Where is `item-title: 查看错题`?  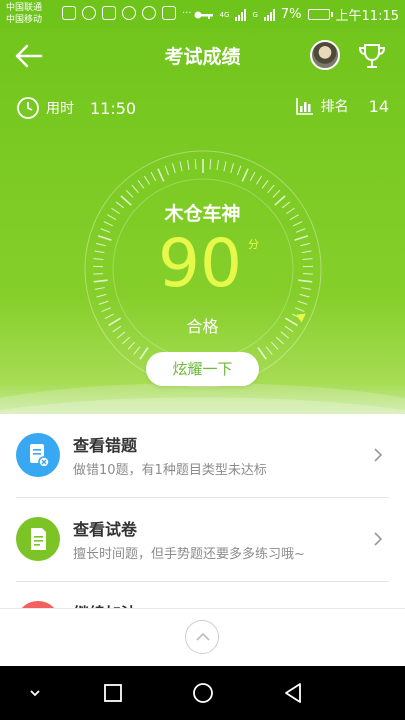 item-title: 查看错题 is located at coordinates (105, 445).